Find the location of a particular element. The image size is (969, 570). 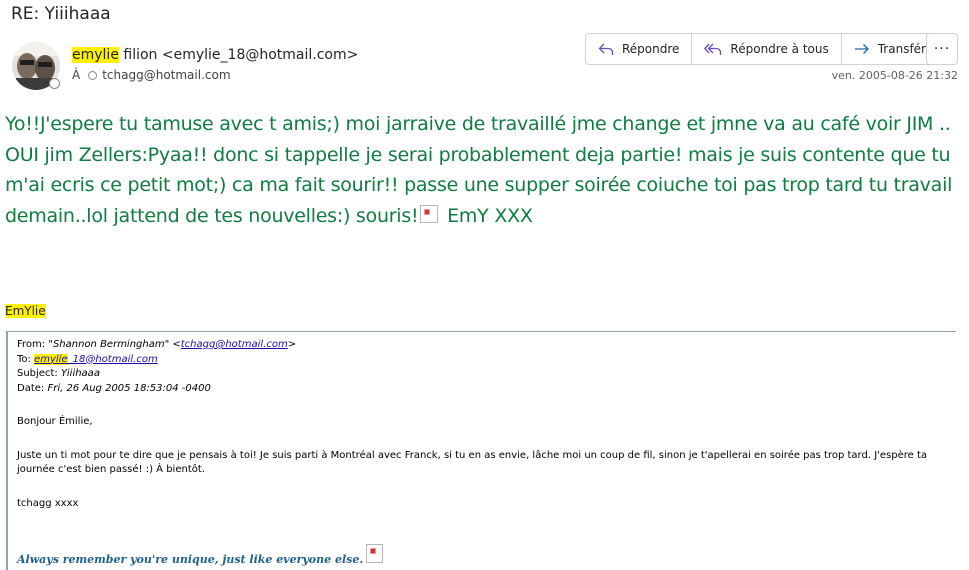

sender-line: emylie filion <emylie_18@hotmail.com> is located at coordinates (215, 55).